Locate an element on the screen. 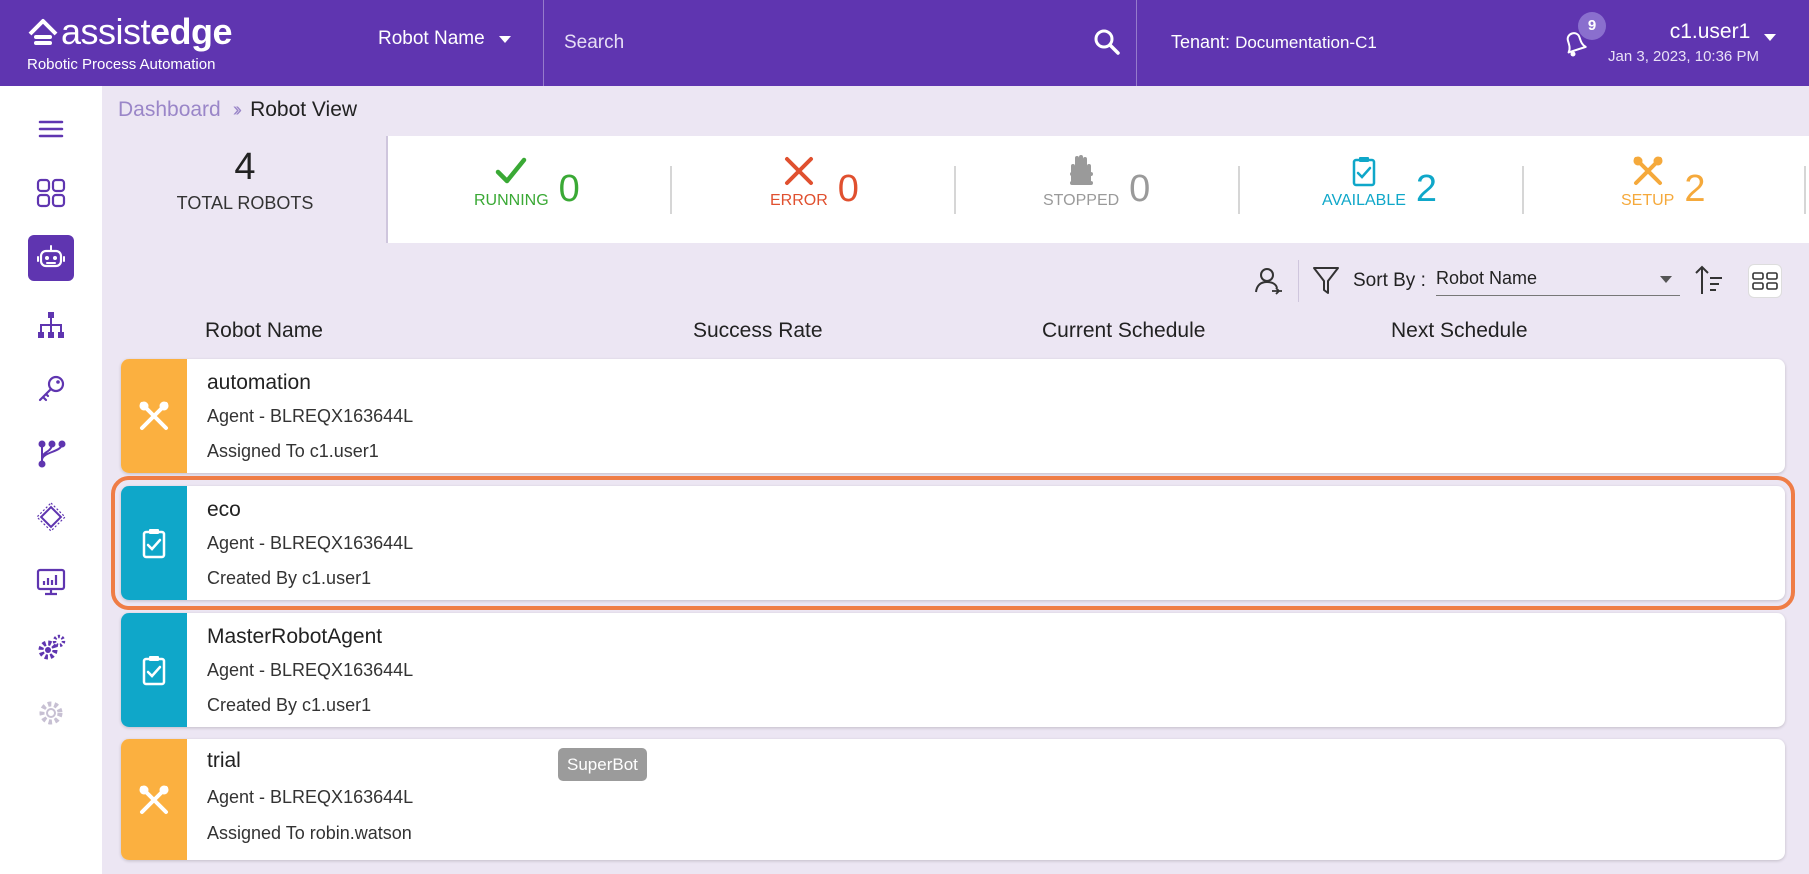 The width and height of the screenshot is (1809, 874). column-header-current-schedule: Current Schedule is located at coordinates (1123, 331).